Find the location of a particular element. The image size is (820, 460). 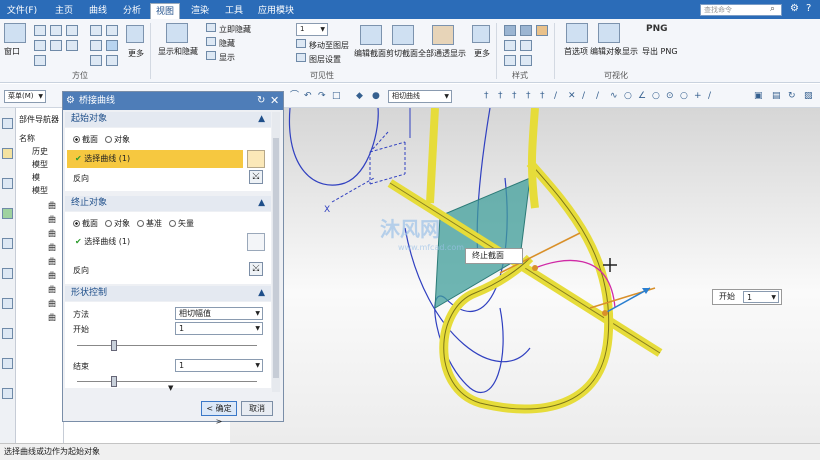

tab-analysis: 分析 is located at coordinates (132, 11).